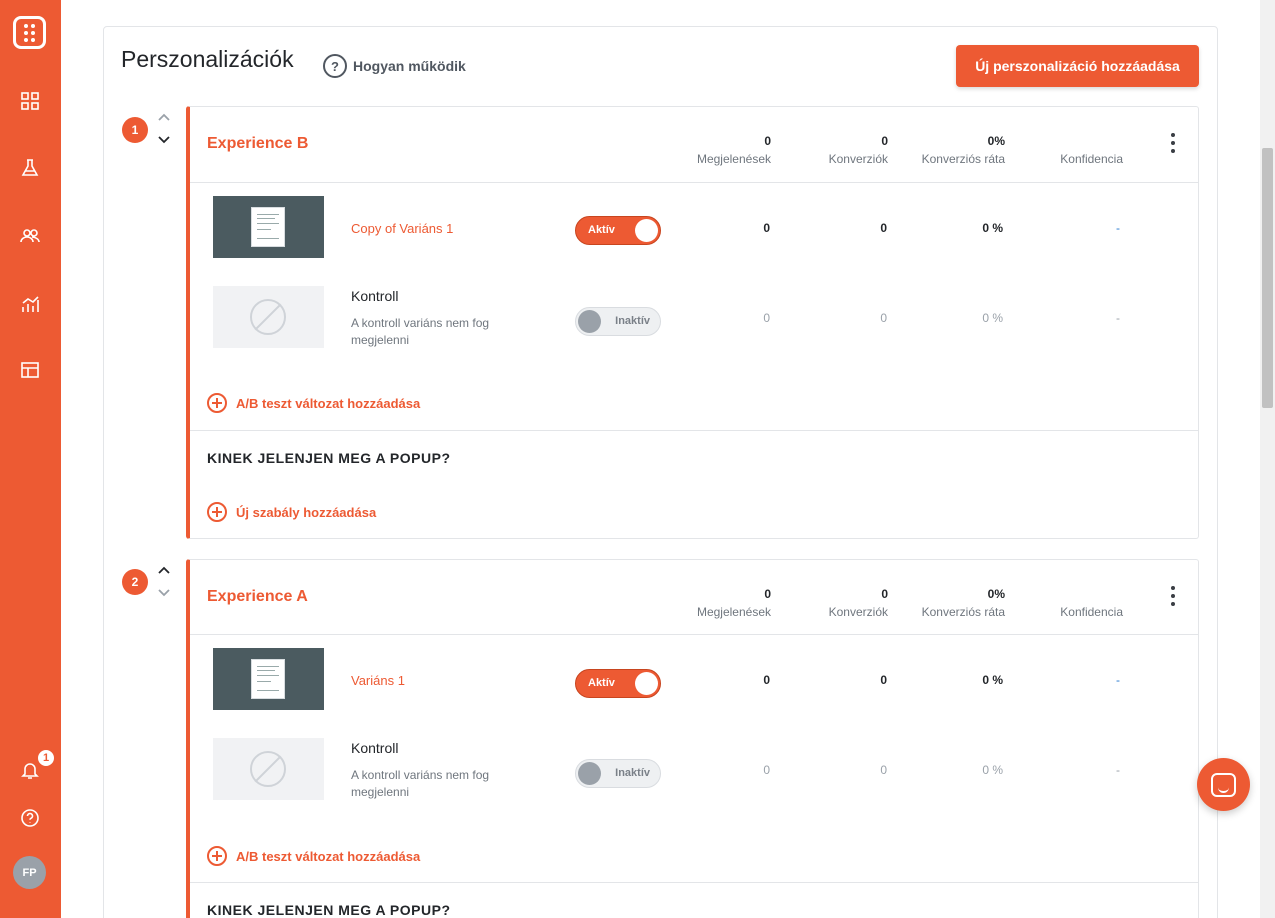 Image resolution: width=1275 pixels, height=918 pixels. I want to click on add-personalization-button: Új perszonalizáció hozzáadása, so click(1077, 66).